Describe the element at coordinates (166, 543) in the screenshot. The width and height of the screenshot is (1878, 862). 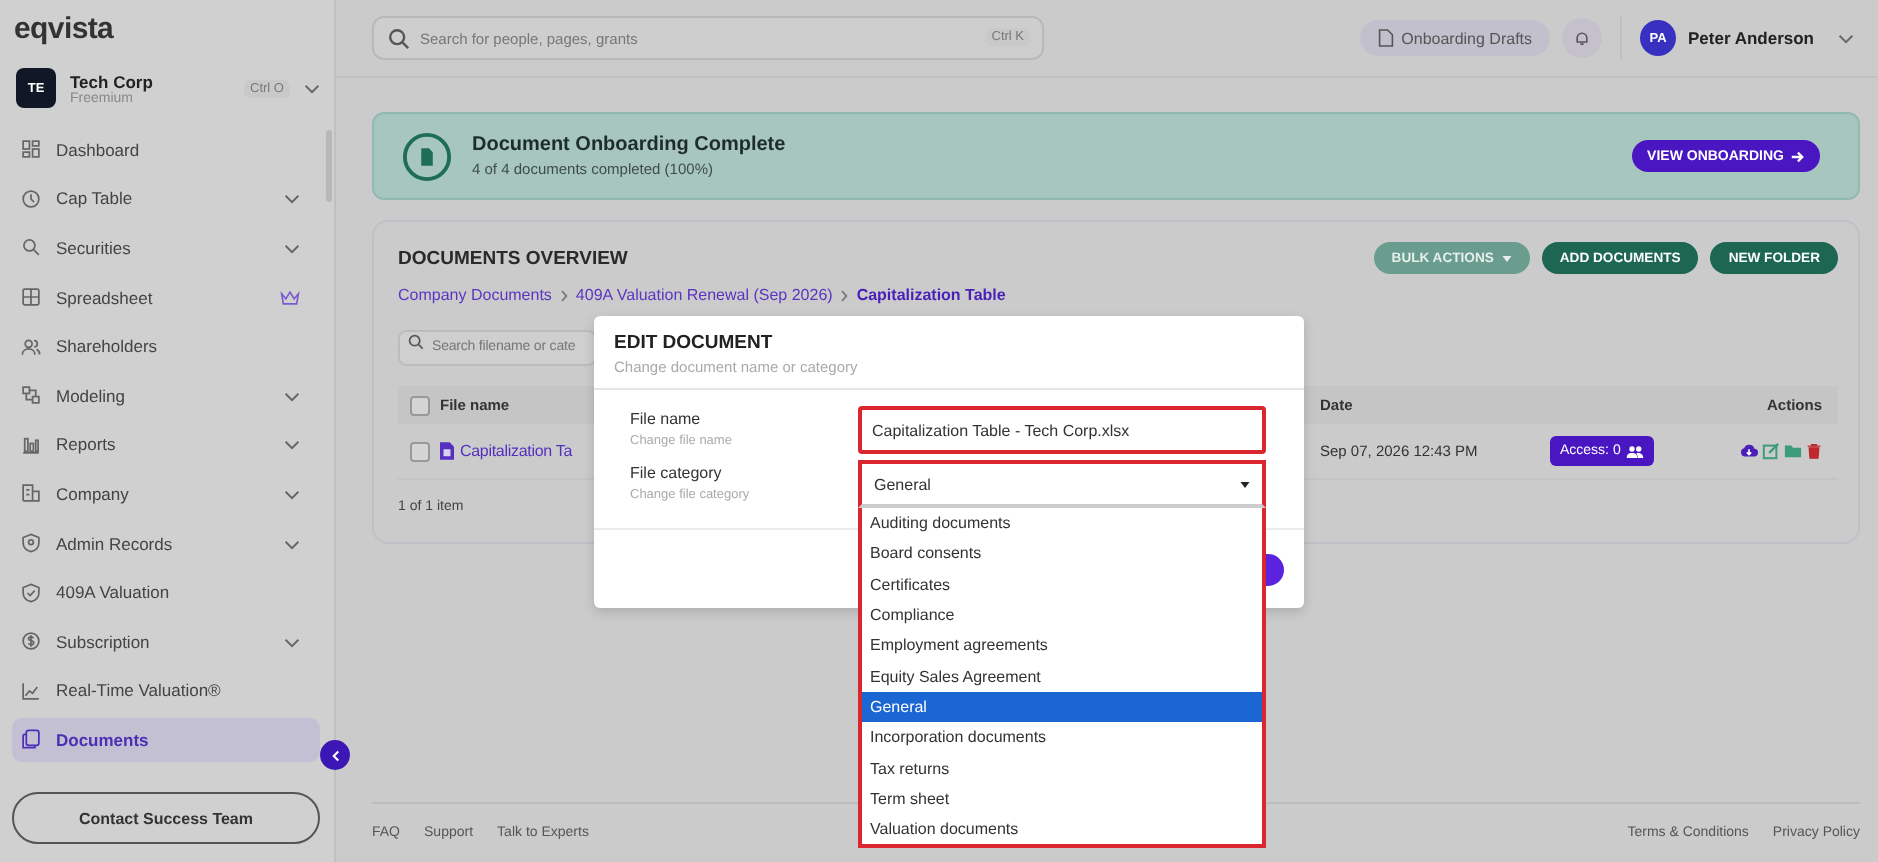
I see `sidebar-item: Admin Records` at that location.